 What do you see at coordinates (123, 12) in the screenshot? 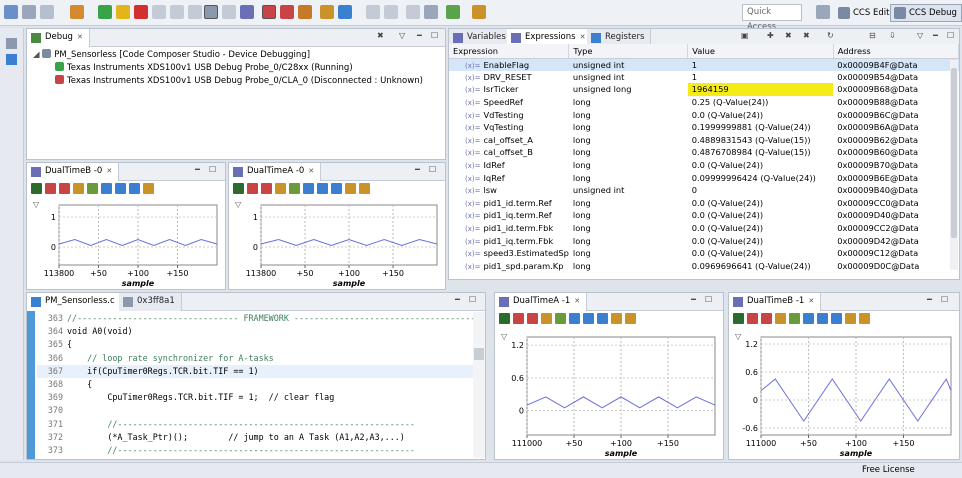
I see `suspend-icon` at bounding box center [123, 12].